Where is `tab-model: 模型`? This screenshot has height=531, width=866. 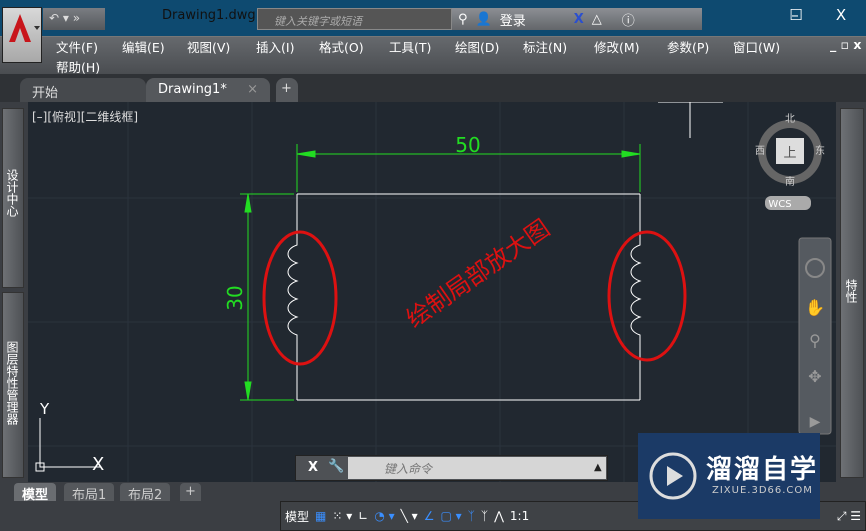 tab-model: 模型 is located at coordinates (35, 493).